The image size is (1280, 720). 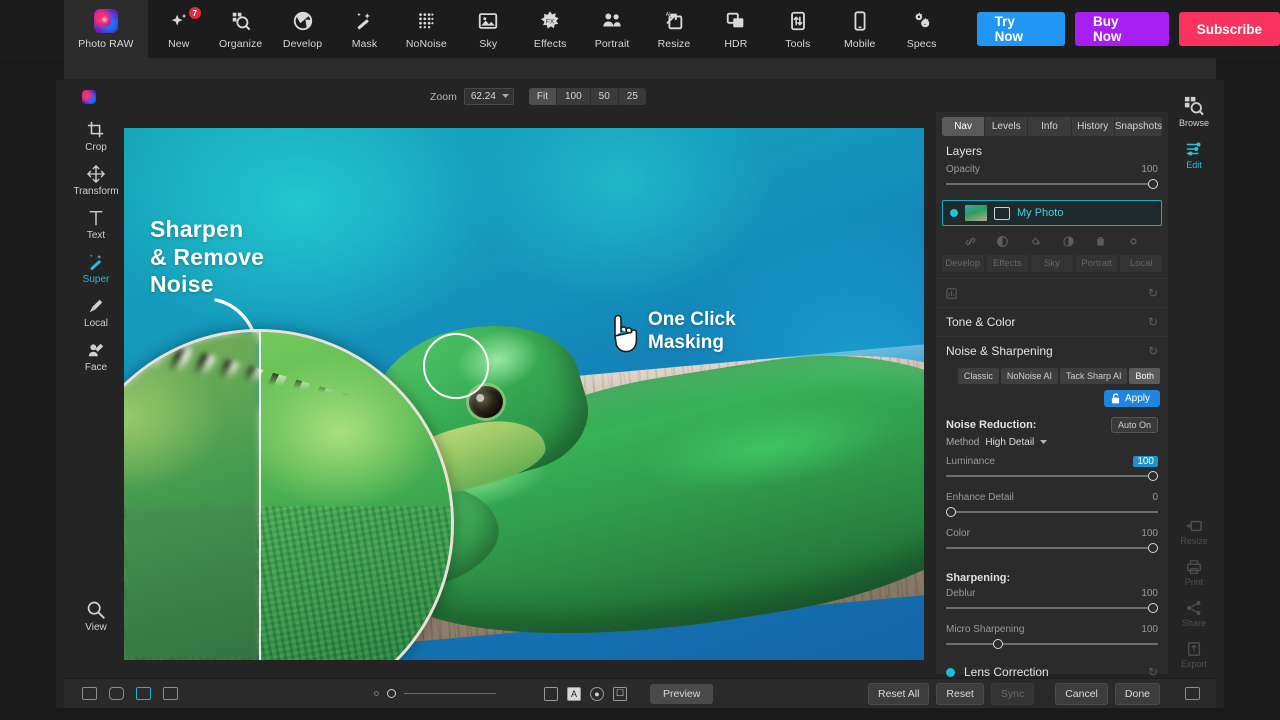 I want to click on nav-item-new: New 7, so click(x=179, y=29).